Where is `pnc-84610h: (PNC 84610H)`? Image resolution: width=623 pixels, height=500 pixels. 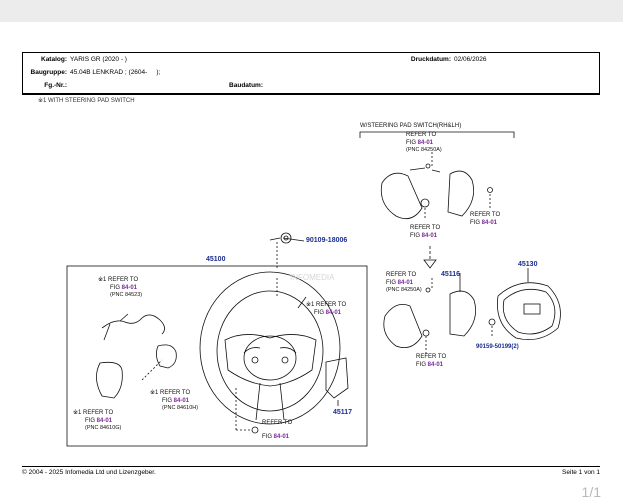 pnc-84610h: (PNC 84610H) is located at coordinates (180, 408).